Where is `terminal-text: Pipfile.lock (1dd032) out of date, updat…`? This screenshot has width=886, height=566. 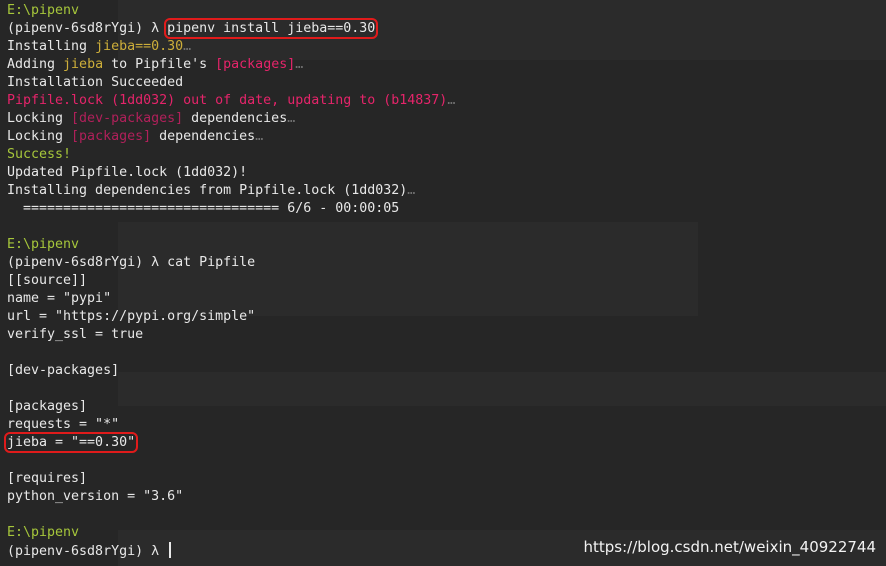
terminal-text: Pipfile.lock (1dd032) out of date, updat… is located at coordinates (227, 100).